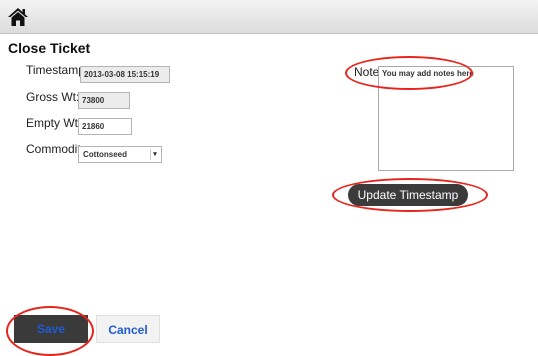 This screenshot has height=356, width=538. I want to click on home-icon, so click(18, 17).